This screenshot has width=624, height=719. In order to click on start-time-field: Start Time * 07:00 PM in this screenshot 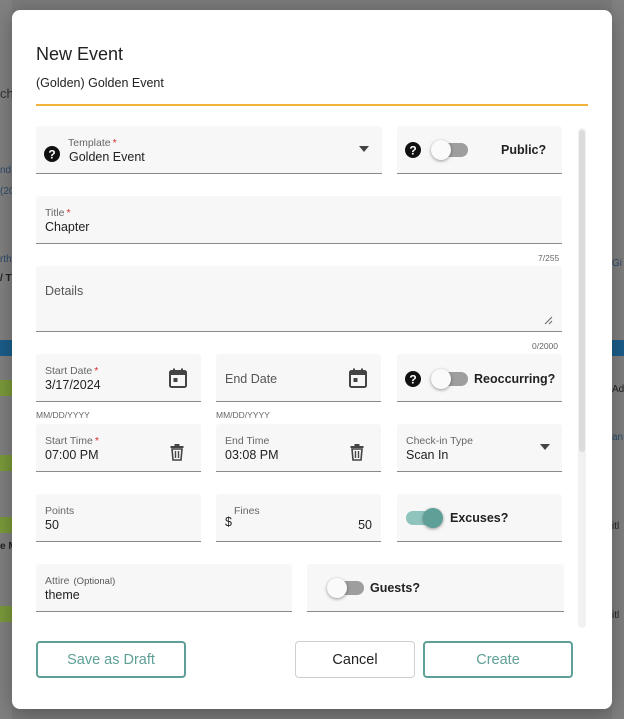, I will do `click(118, 448)`.